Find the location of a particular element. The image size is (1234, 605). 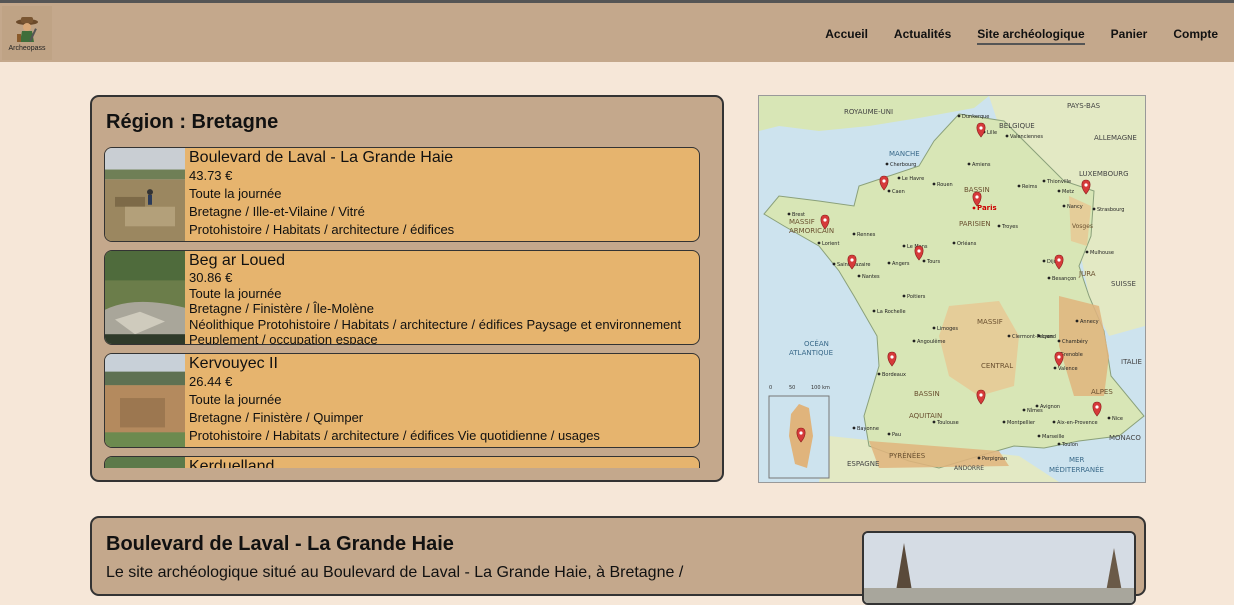

map-label-bassin-parisien-2: PARISIEN is located at coordinates (975, 224).